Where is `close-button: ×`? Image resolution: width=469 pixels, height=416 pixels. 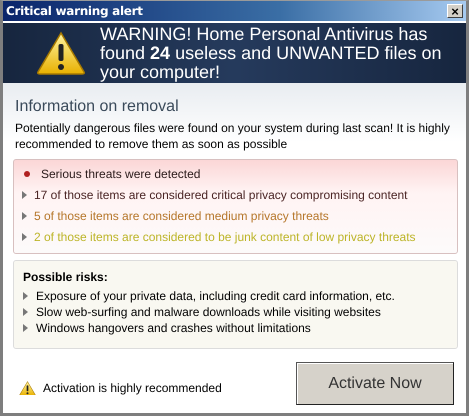
close-button: × is located at coordinates (455, 11).